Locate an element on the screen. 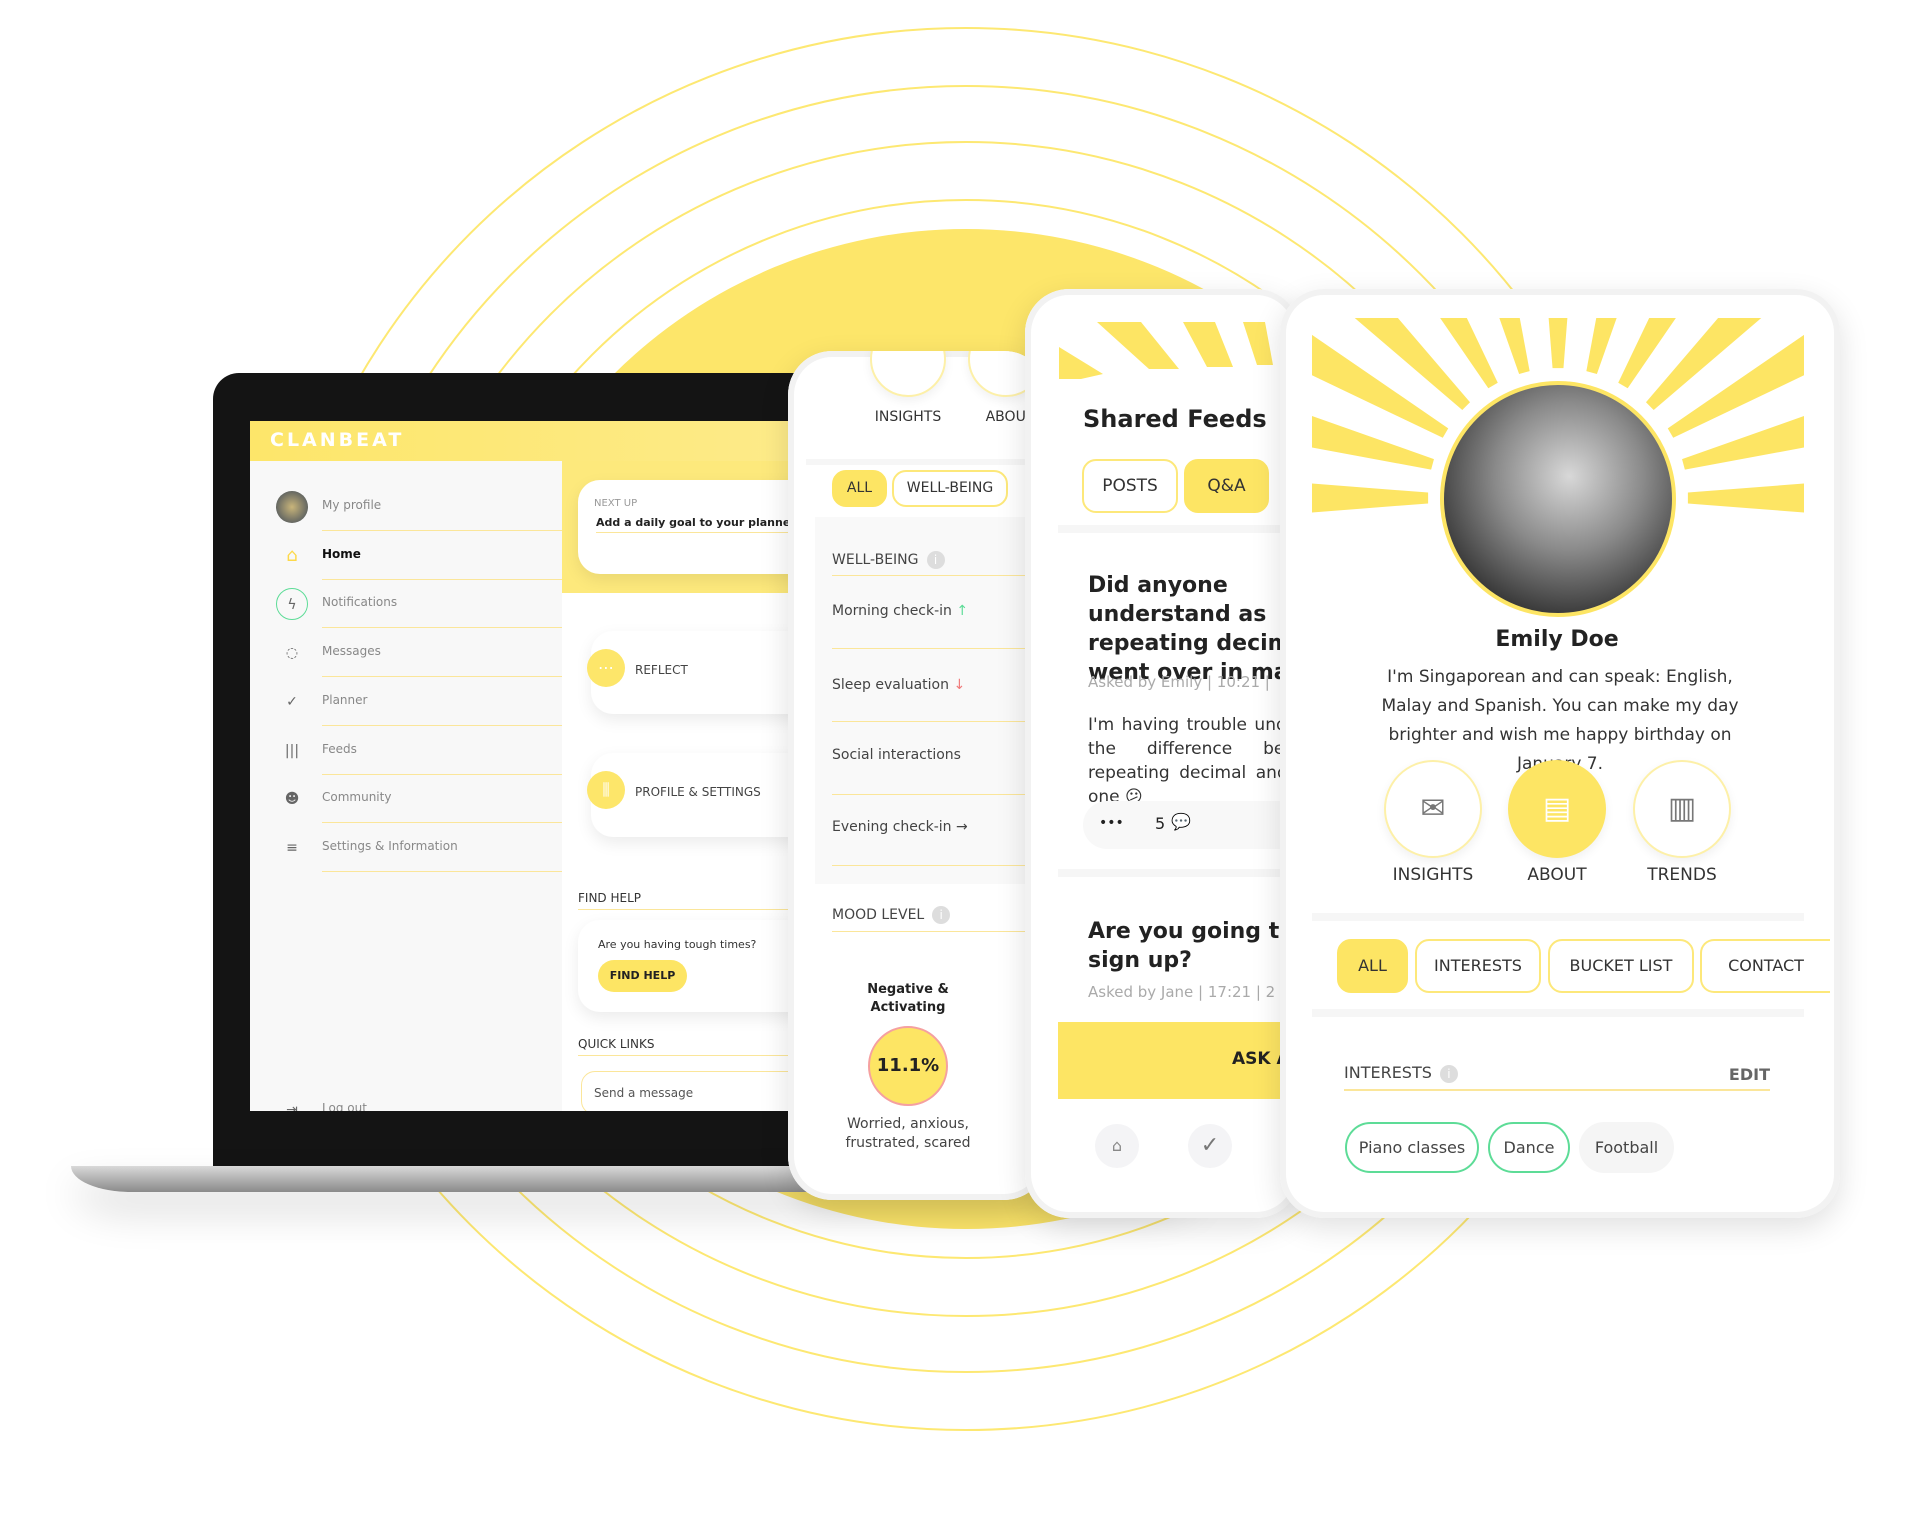  sidebar-item-home: ⌂ Home is located at coordinates (406, 556).